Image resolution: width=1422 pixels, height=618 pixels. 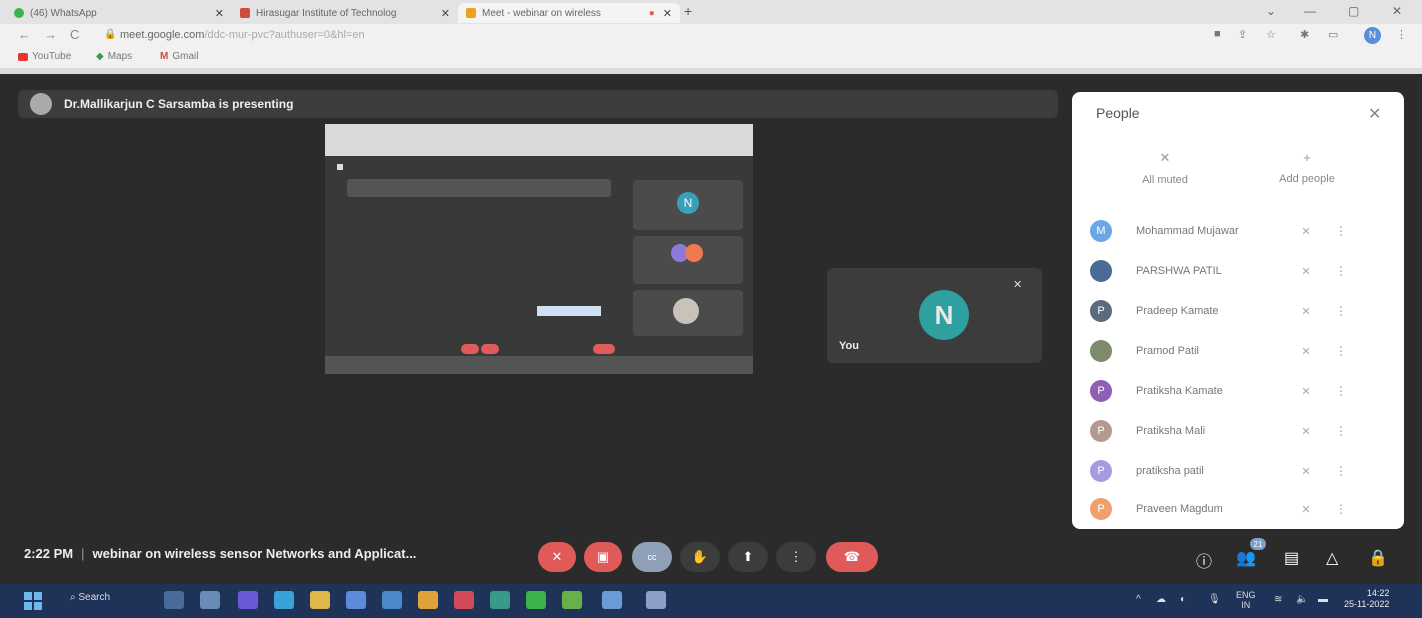 I want to click on windows-start-icon, so click(x=33, y=601).